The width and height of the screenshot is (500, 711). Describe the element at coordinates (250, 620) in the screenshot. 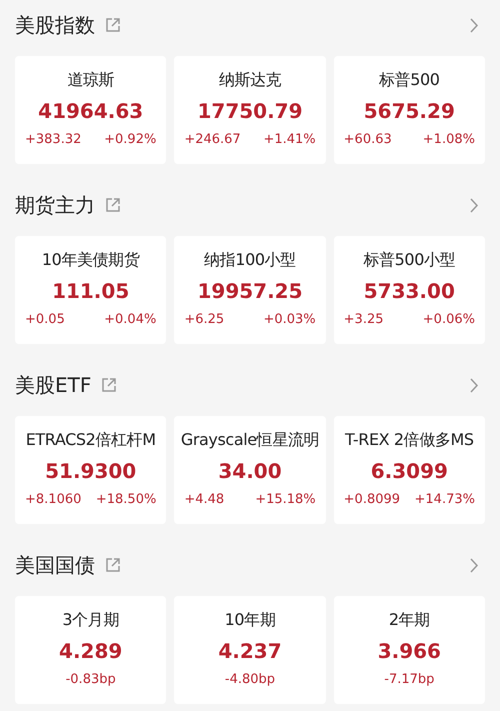

I see `quote-name: 10年期` at that location.